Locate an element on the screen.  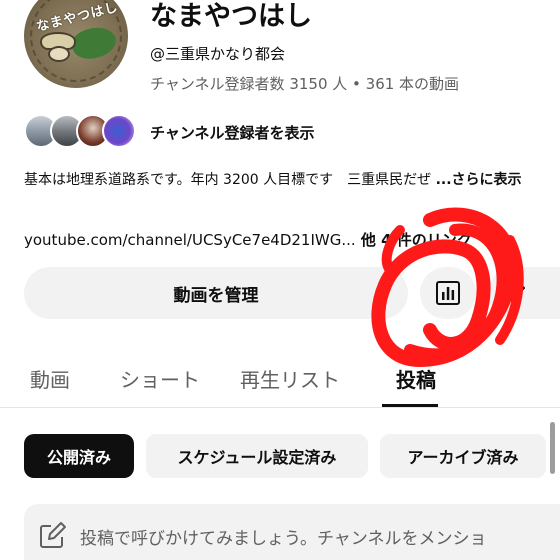
edit-channel-button is located at coordinates (524, 293).